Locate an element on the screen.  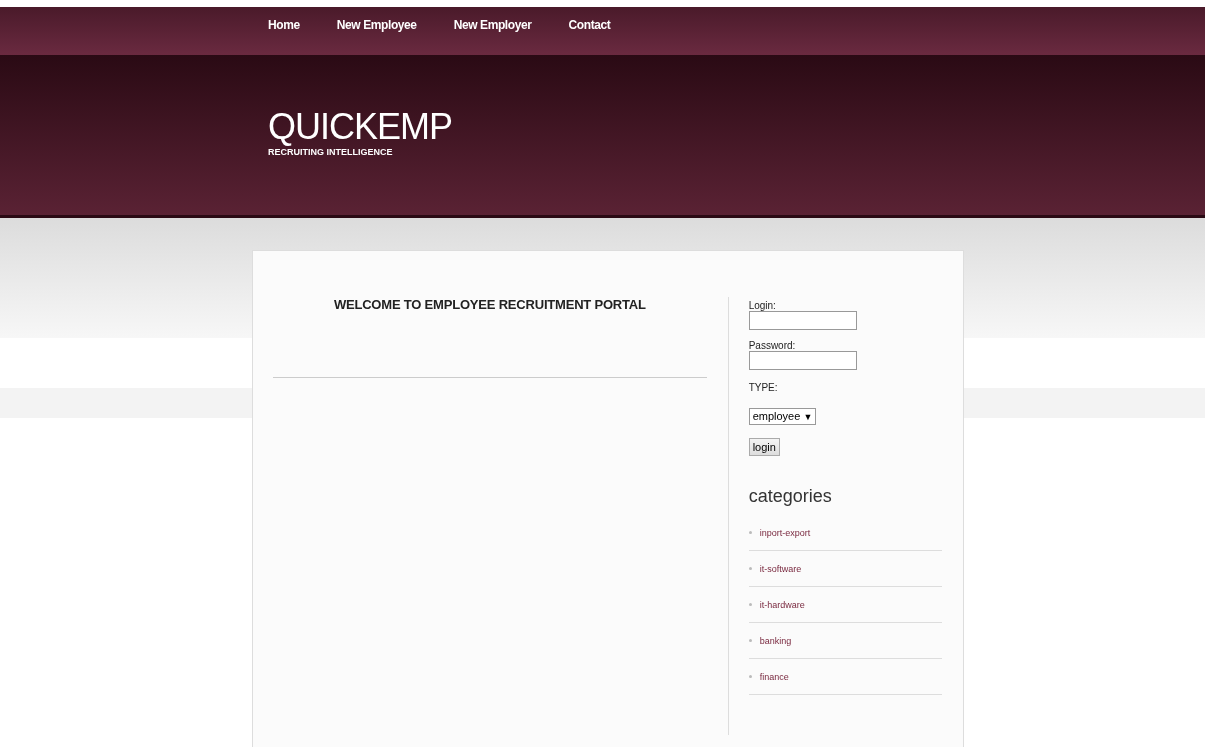
category-link: it-hardware is located at coordinates (782, 604).